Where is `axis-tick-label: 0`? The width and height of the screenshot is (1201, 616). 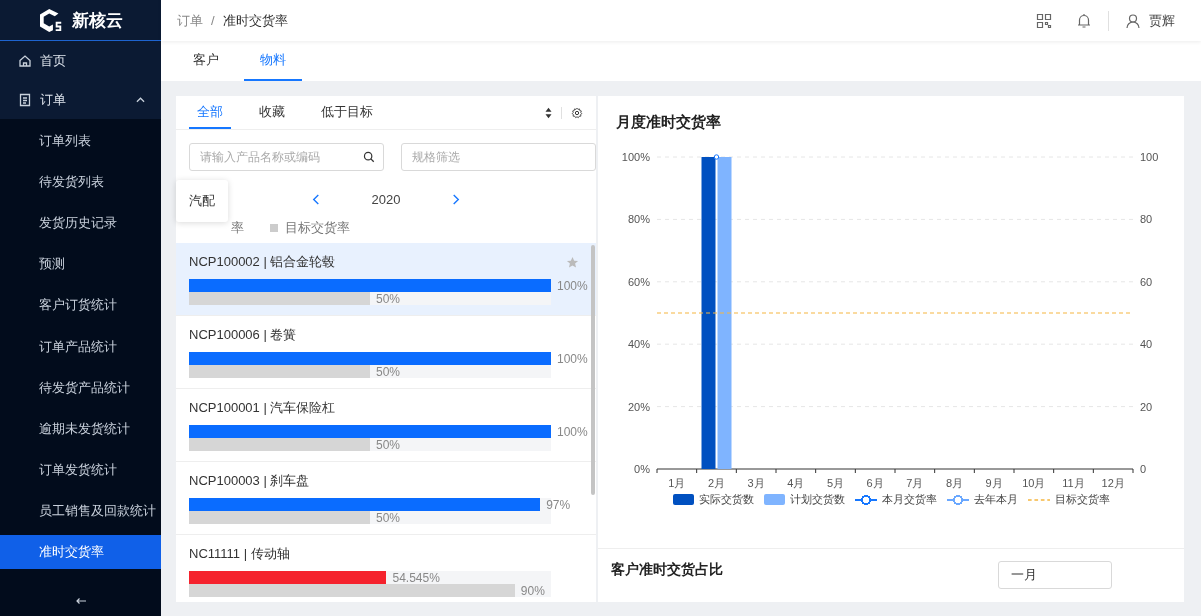
axis-tick-label: 0 is located at coordinates (1143, 469).